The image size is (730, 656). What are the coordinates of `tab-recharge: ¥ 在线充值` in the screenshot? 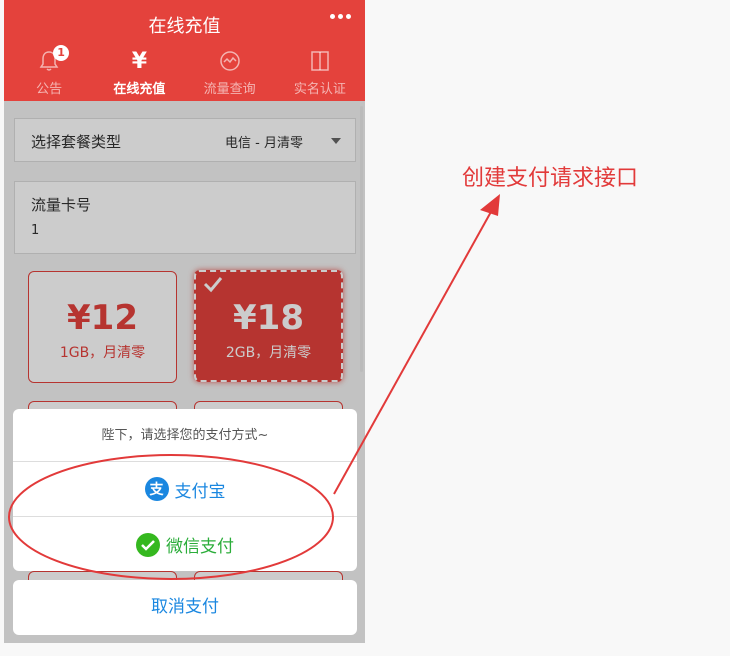 It's located at (139, 74).